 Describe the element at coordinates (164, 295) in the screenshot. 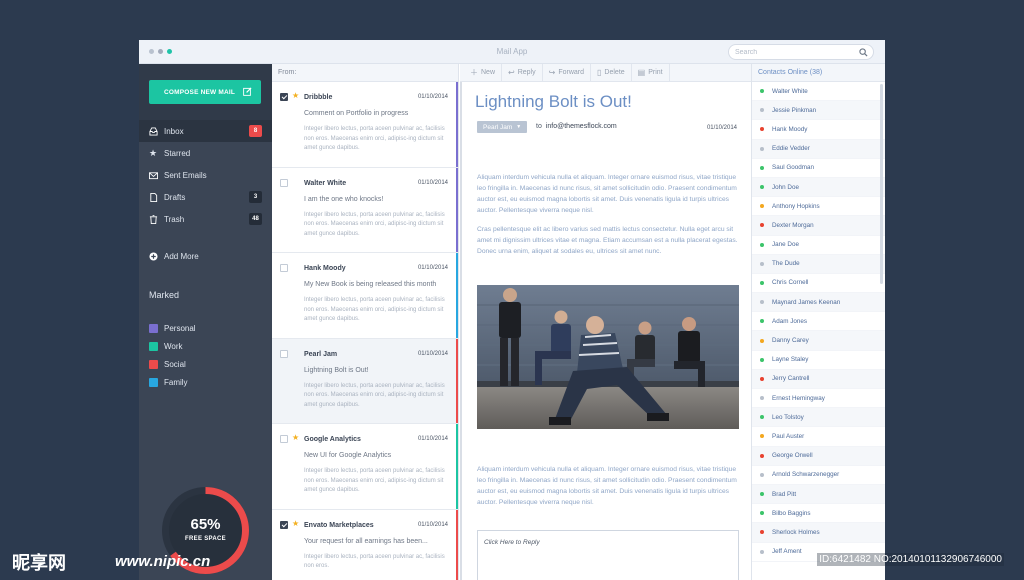

I see `marked-heading: Marked` at that location.